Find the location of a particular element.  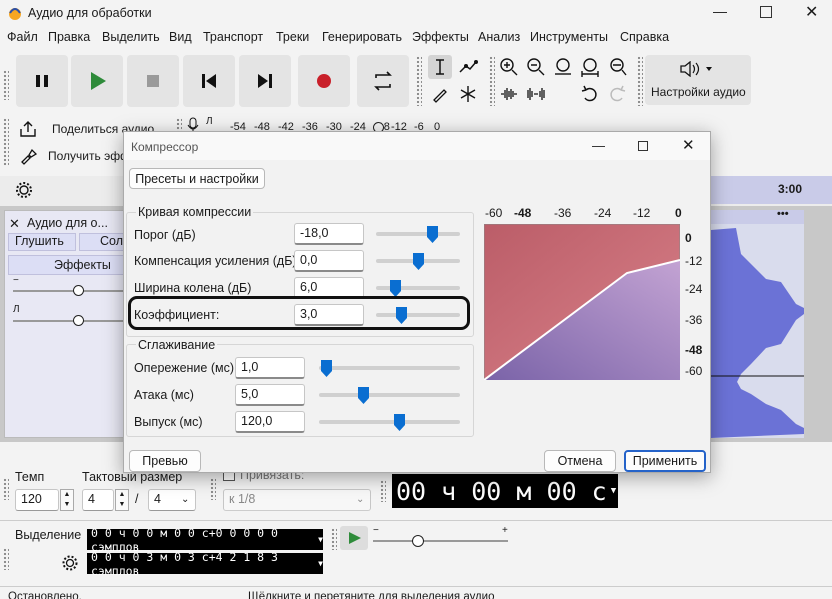

pause-icon is located at coordinates (42, 81).